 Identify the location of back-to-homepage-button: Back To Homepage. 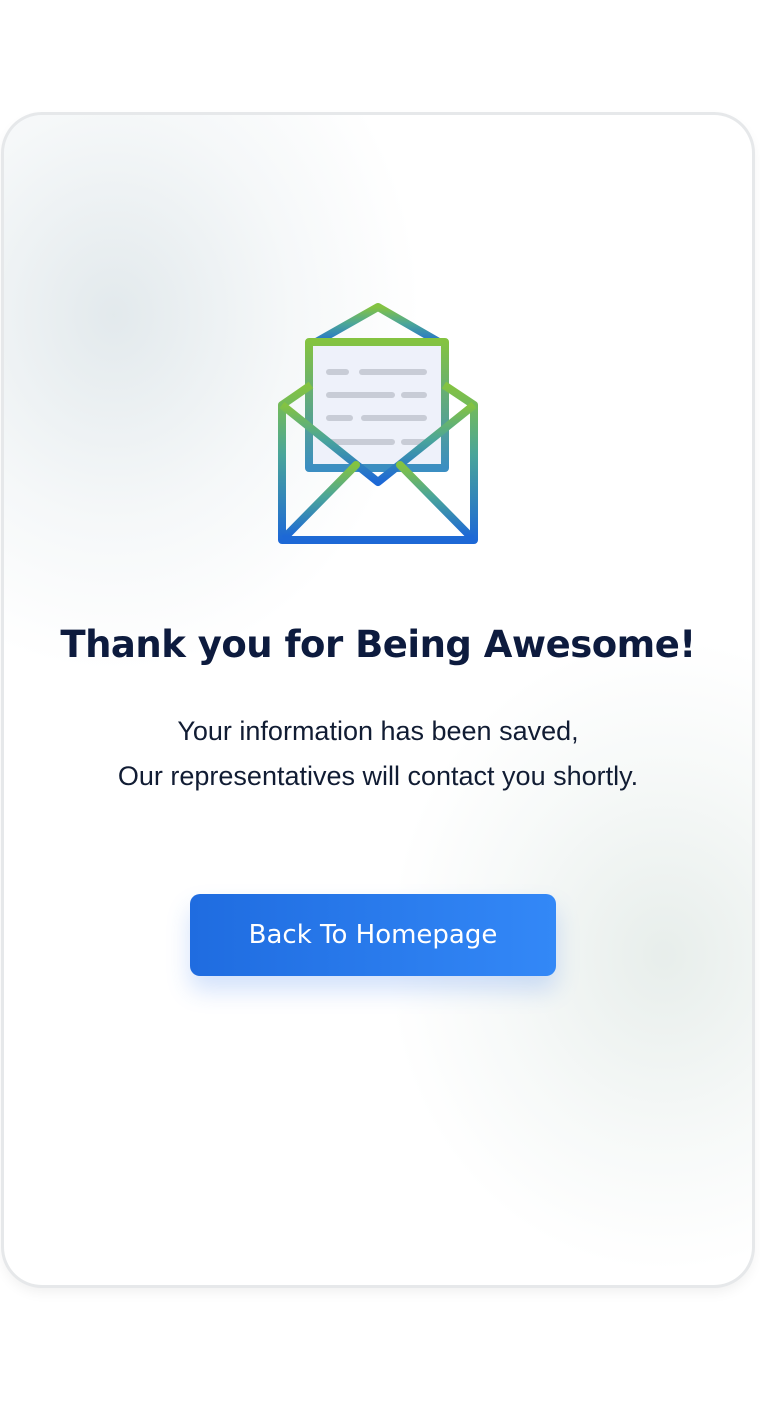
(373, 935).